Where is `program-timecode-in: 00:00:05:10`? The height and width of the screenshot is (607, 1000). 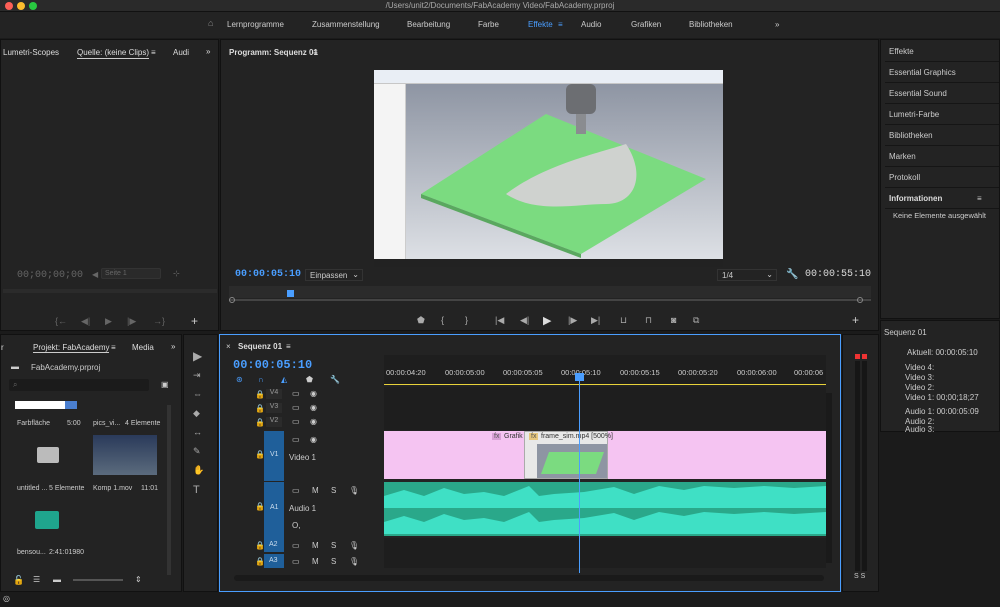 program-timecode-in: 00:00:05:10 is located at coordinates (268, 274).